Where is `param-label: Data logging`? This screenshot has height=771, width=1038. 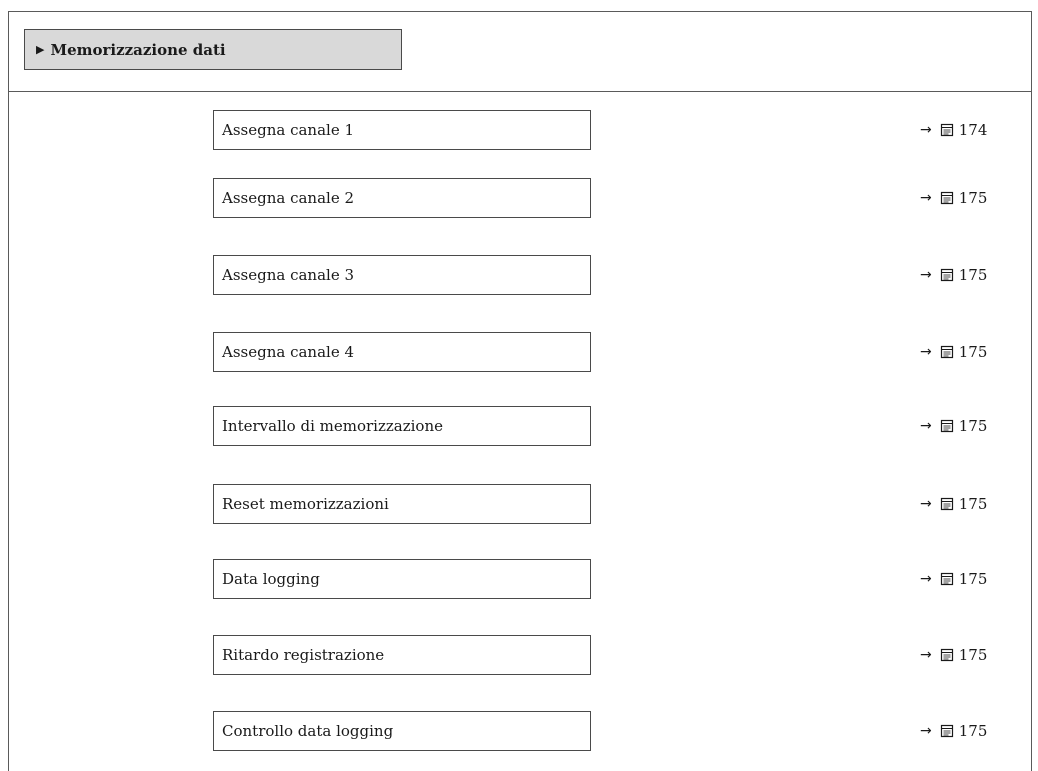 param-label: Data logging is located at coordinates (271, 579).